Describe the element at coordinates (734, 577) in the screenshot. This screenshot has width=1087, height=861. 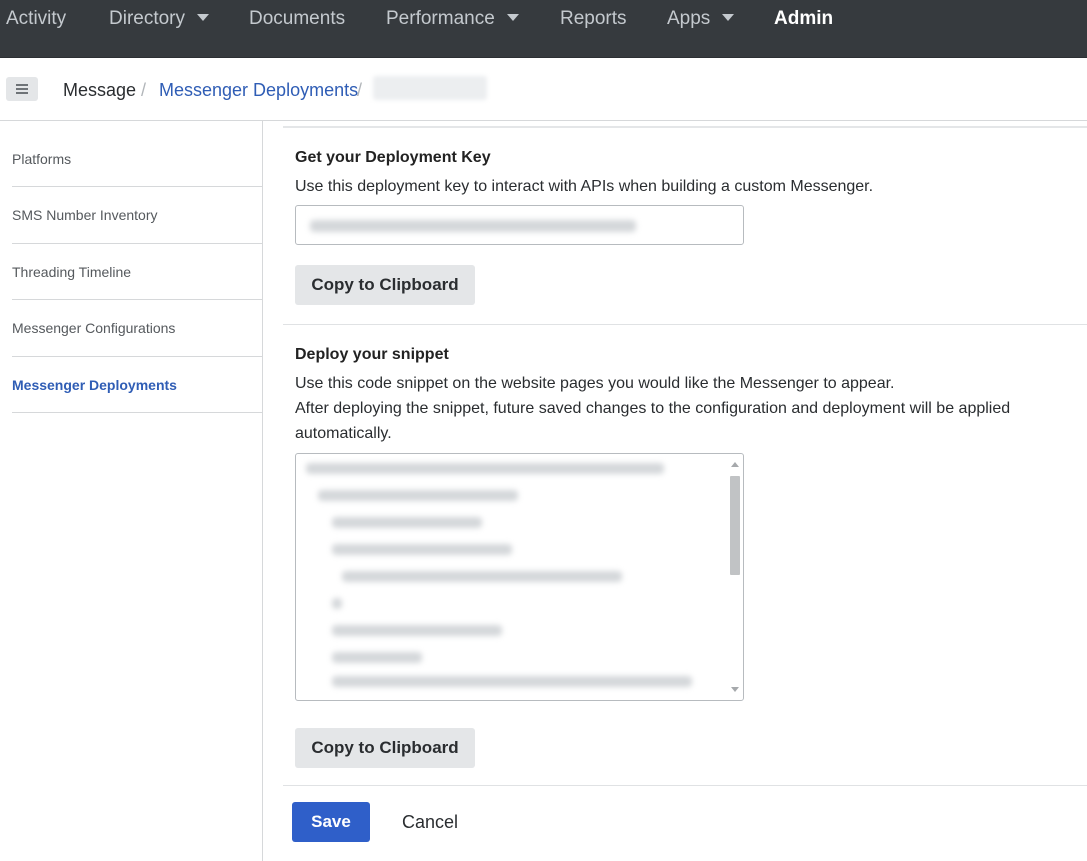
I see `snippet-scrollbar` at that location.